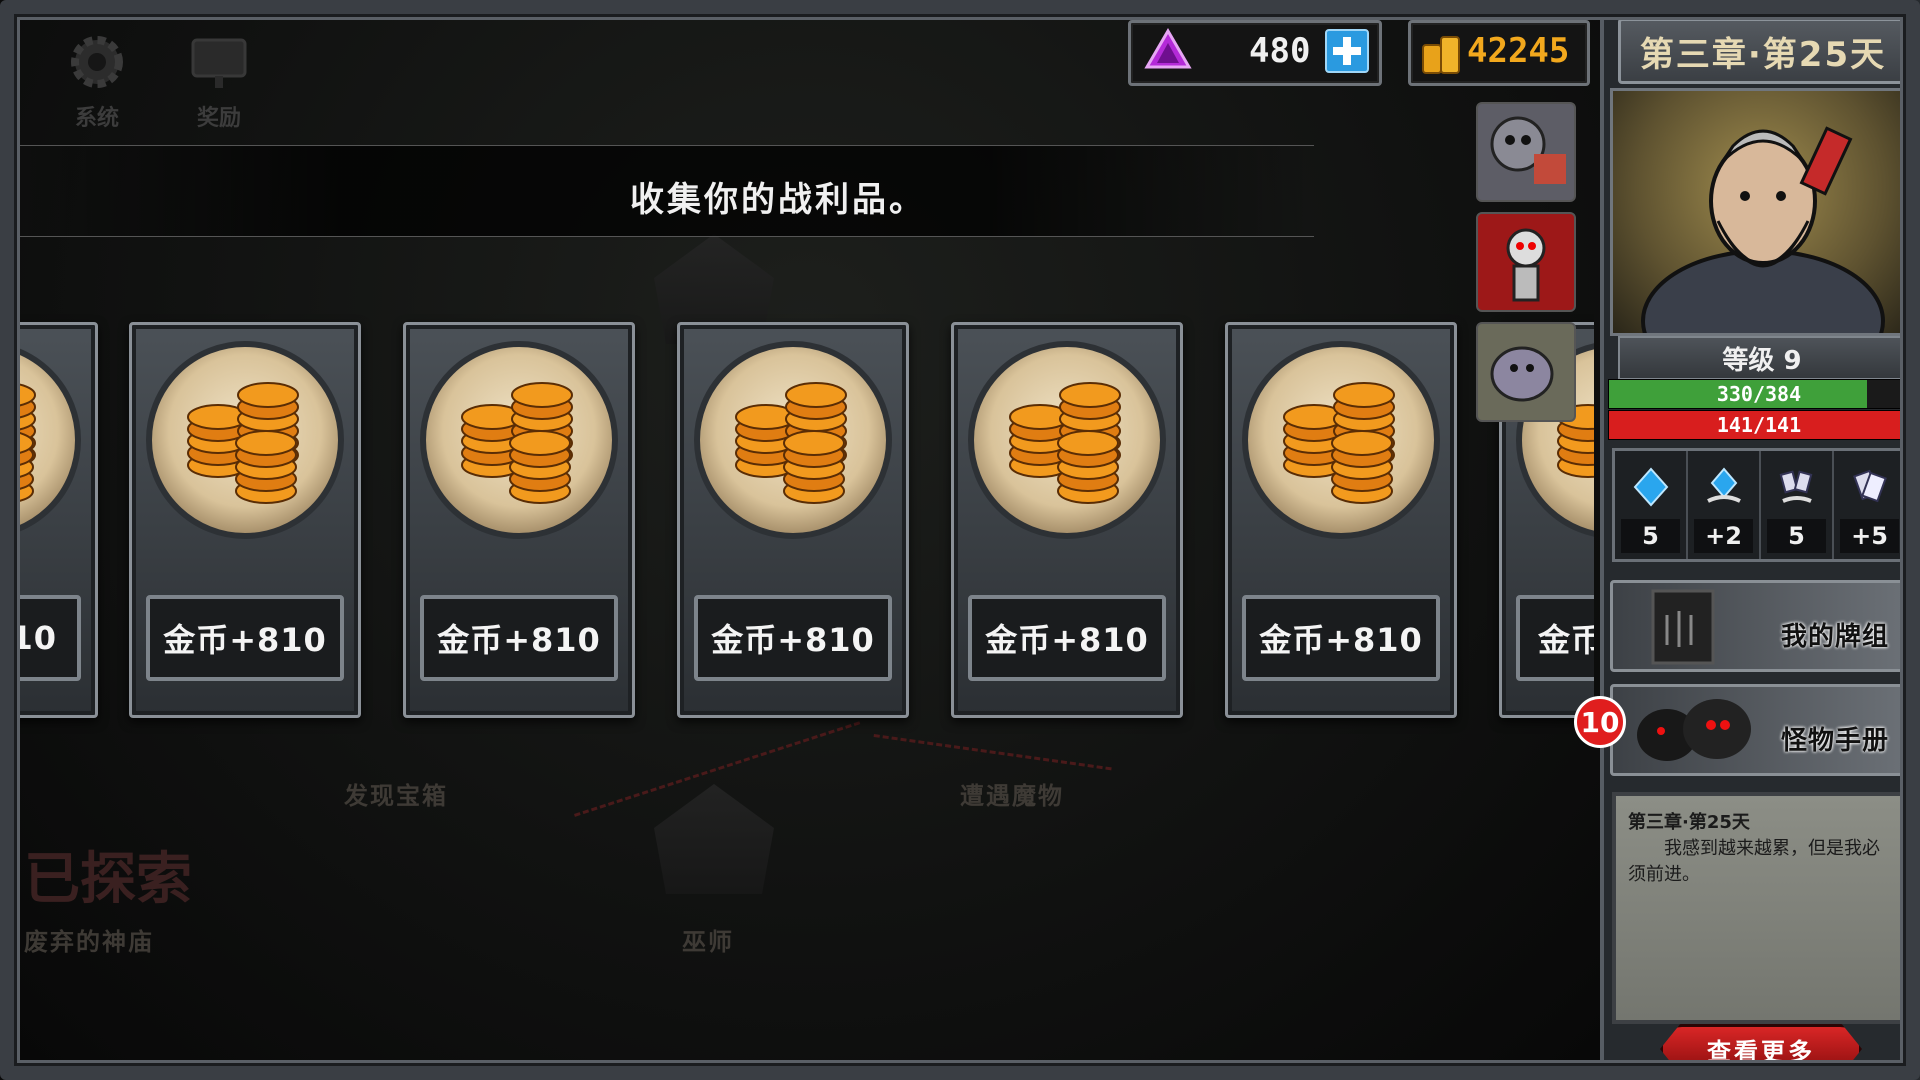 Image resolution: width=1920 pixels, height=1080 pixels. I want to click on stat-grid: 5 +2 5 +5, so click(1760, 505).